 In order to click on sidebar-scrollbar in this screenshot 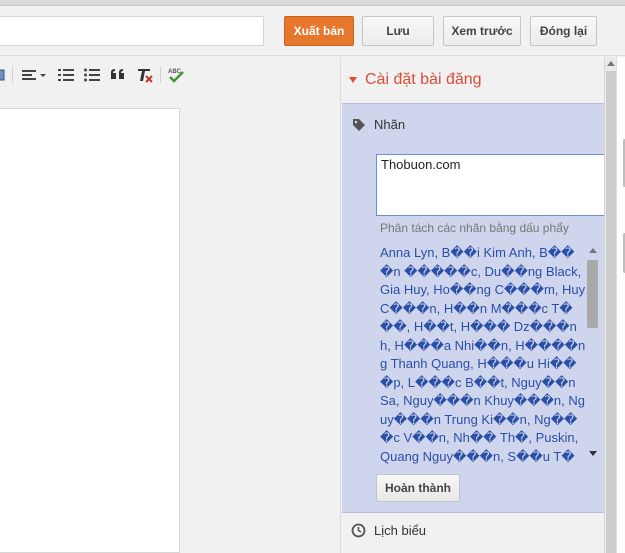, I will do `click(610, 305)`.